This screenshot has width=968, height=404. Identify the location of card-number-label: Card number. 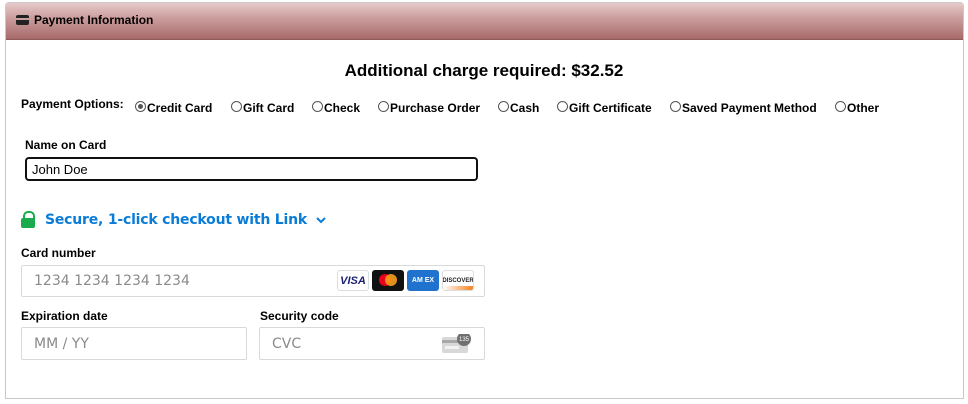
(58, 253).